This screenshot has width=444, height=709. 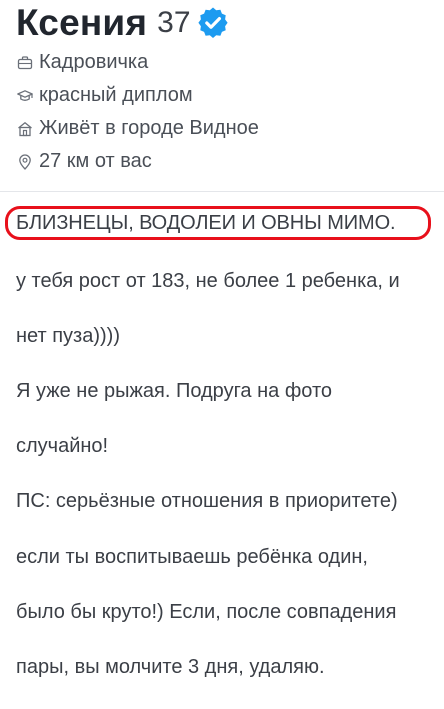 I want to click on bio-line: нет пуза)))), so click(x=68, y=335).